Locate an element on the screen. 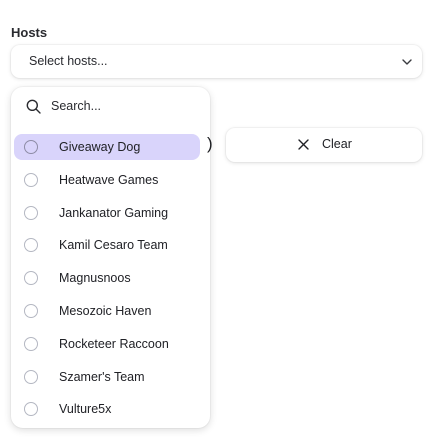 This screenshot has height=446, width=434. option-label: Vulture5x is located at coordinates (85, 409).